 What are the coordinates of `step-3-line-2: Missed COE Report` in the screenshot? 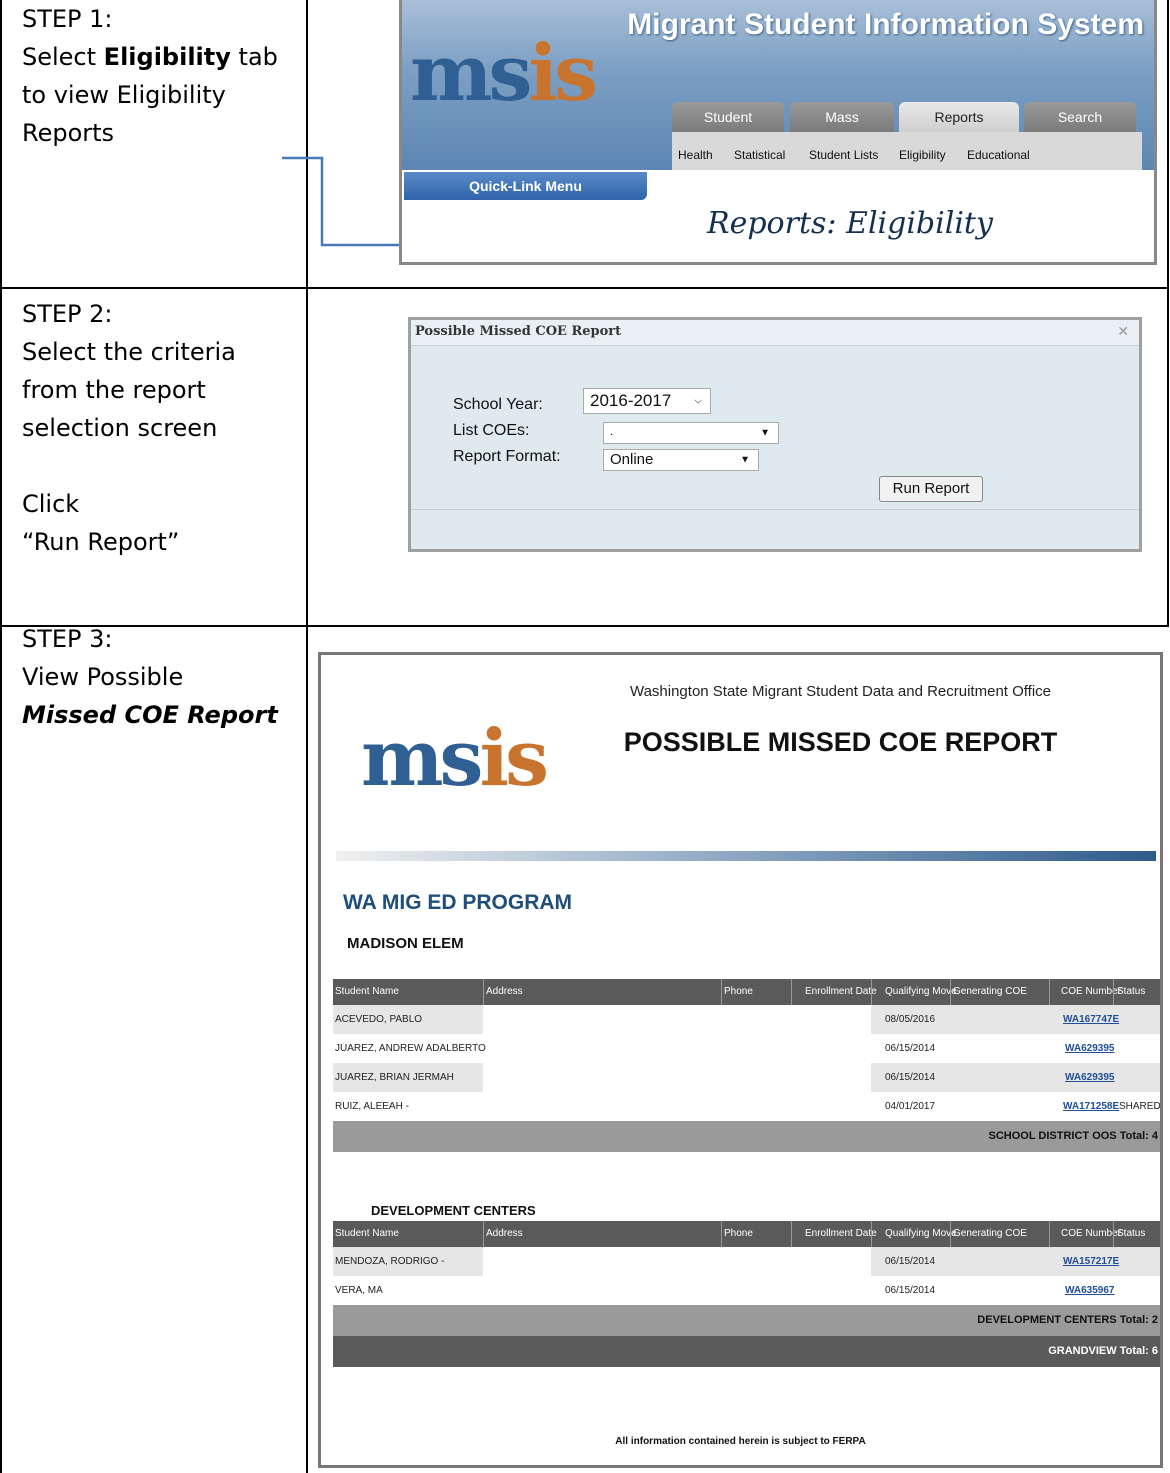 It's located at (150, 715).